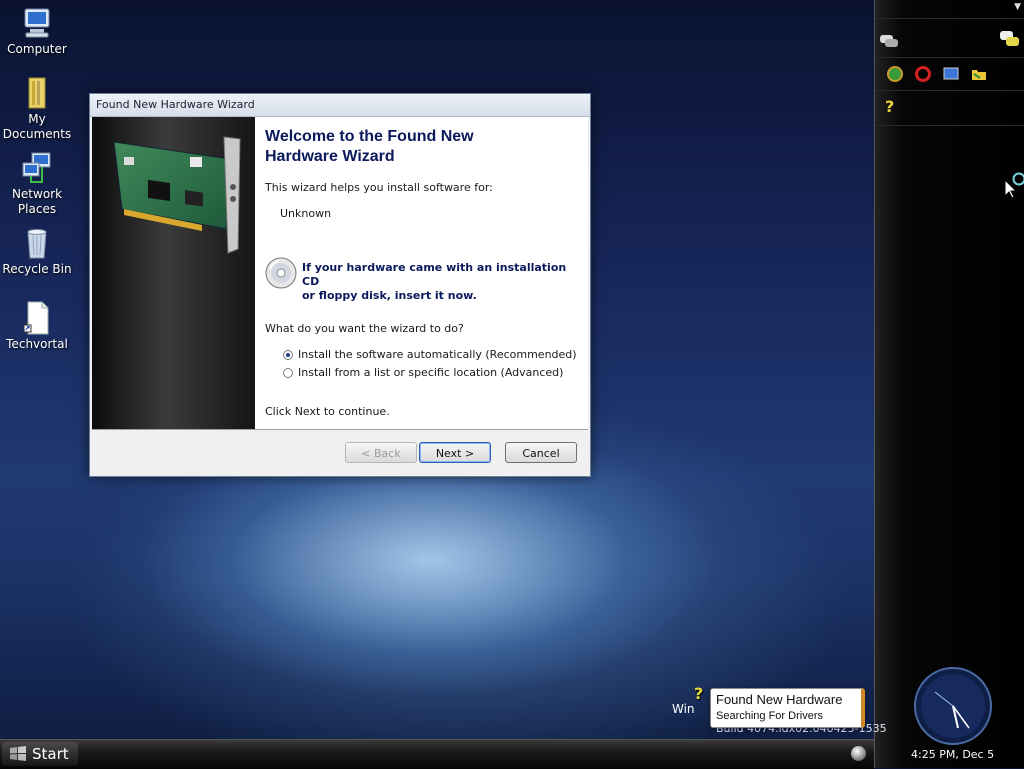  I want to click on sidebar-help-row: ?, so click(949, 108).